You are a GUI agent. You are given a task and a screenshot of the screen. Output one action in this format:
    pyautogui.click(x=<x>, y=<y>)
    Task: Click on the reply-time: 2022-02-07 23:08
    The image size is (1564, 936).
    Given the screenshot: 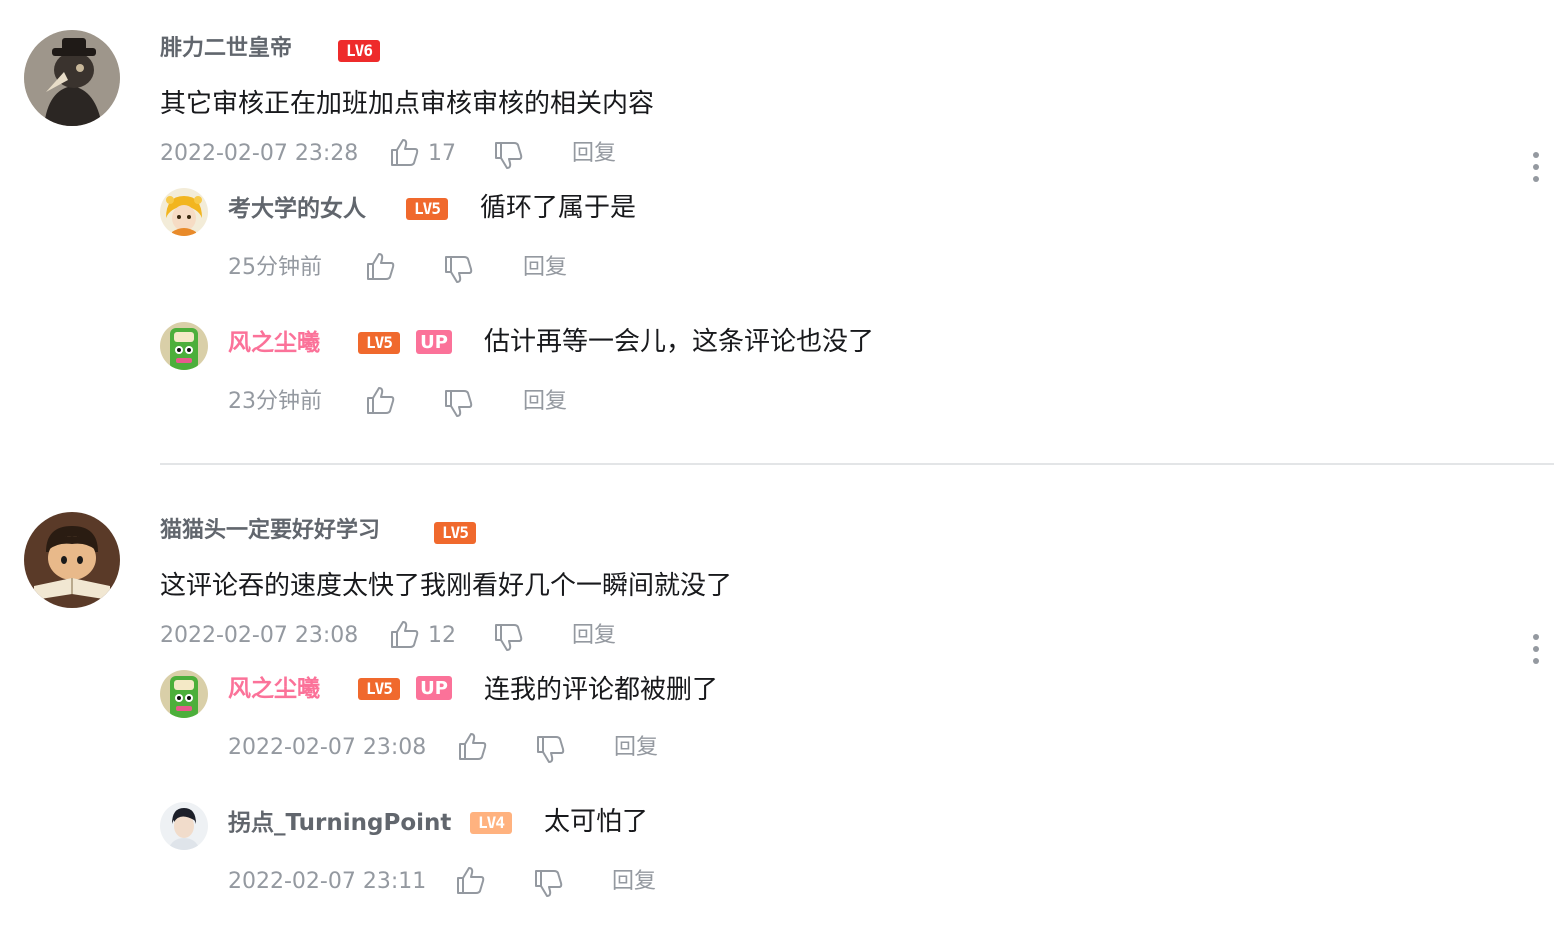 What is the action you would take?
    pyautogui.click(x=327, y=747)
    